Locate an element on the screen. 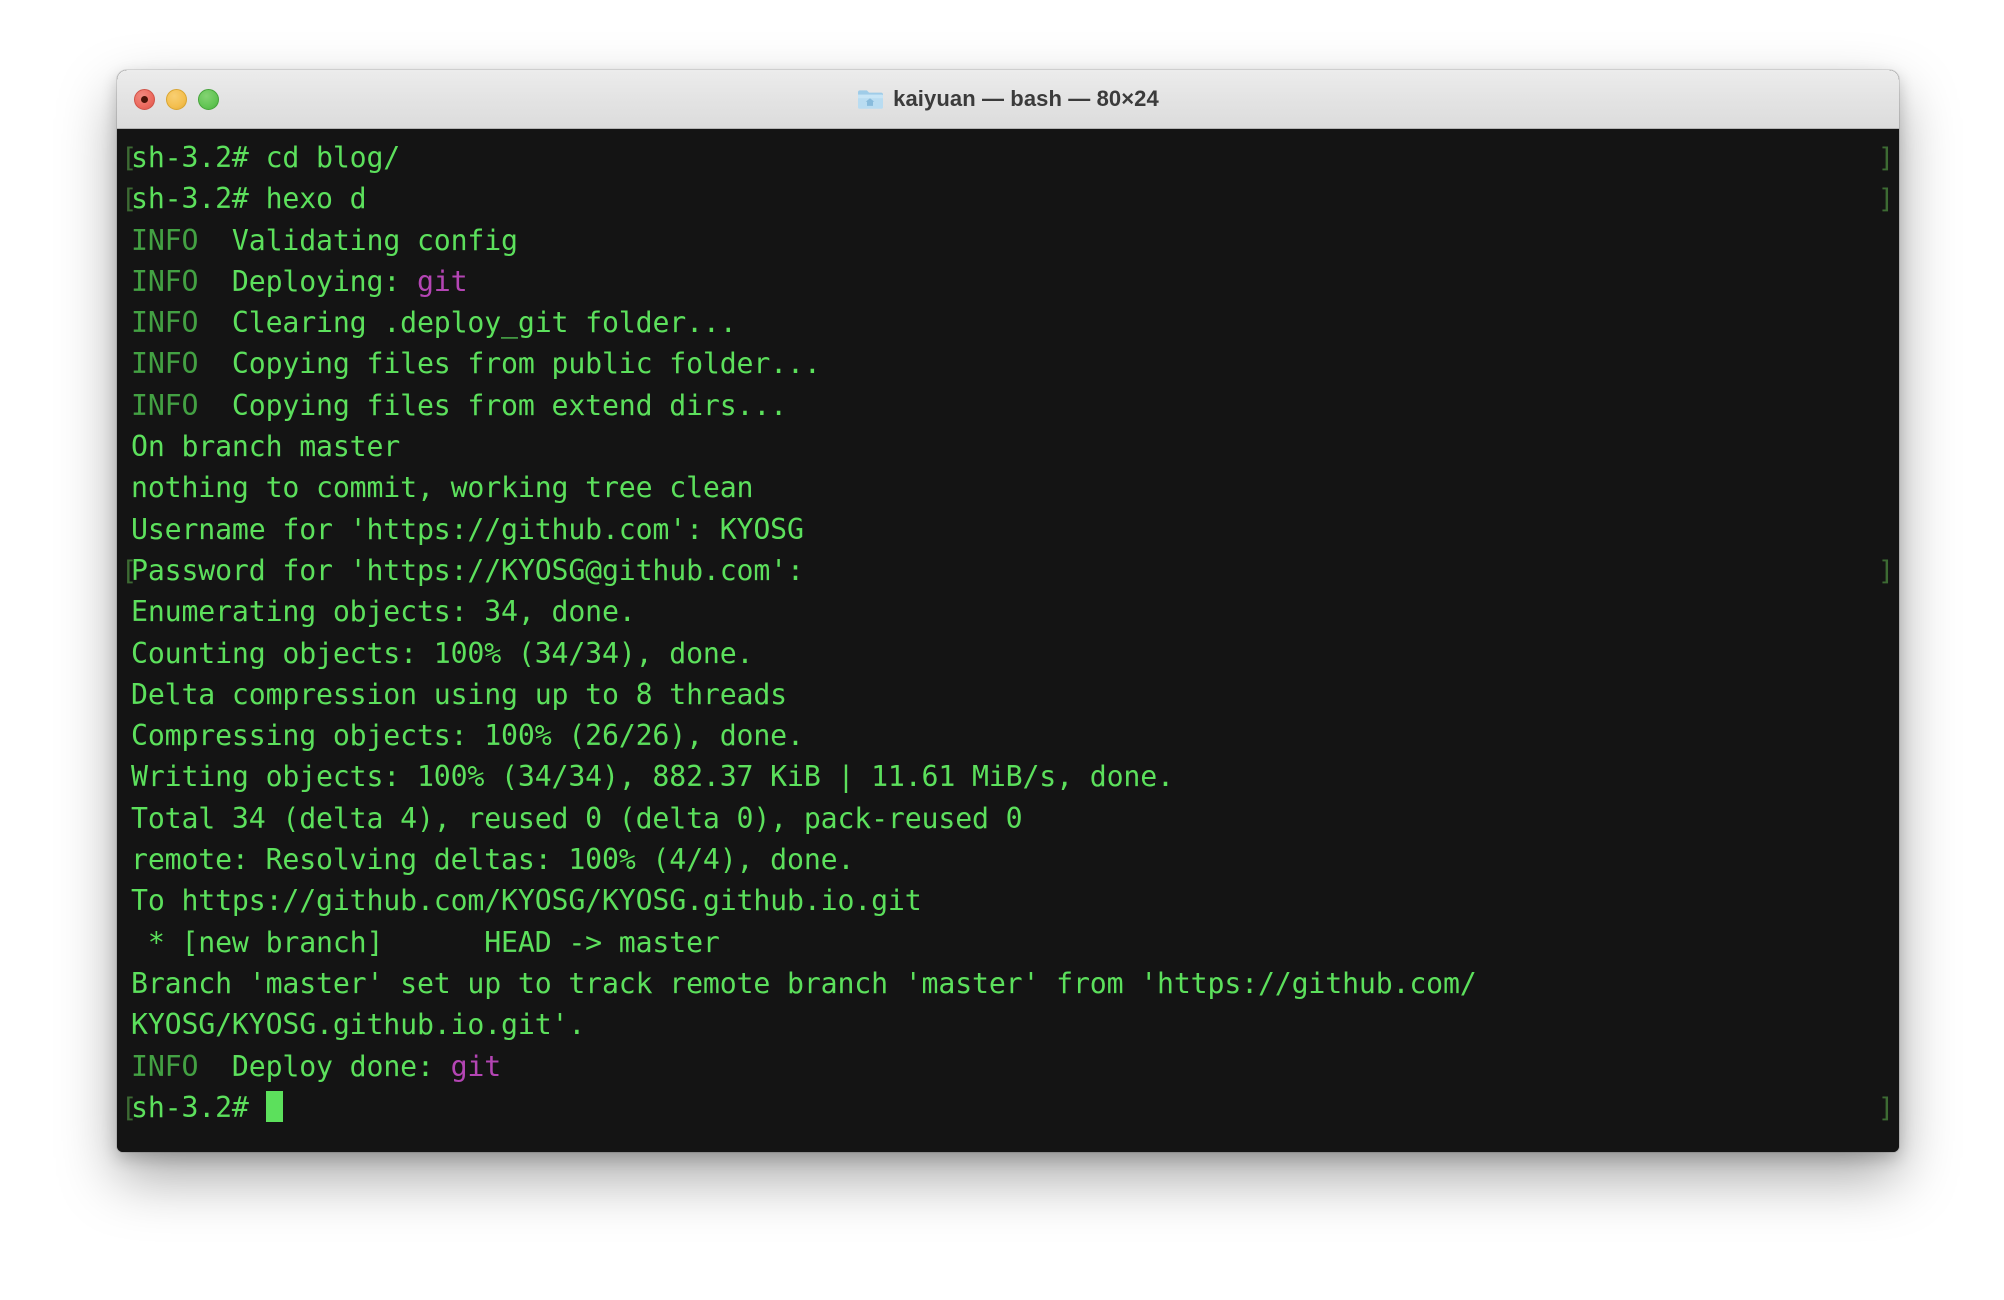 This screenshot has width=2004, height=1300. minimize-button is located at coordinates (176, 99).